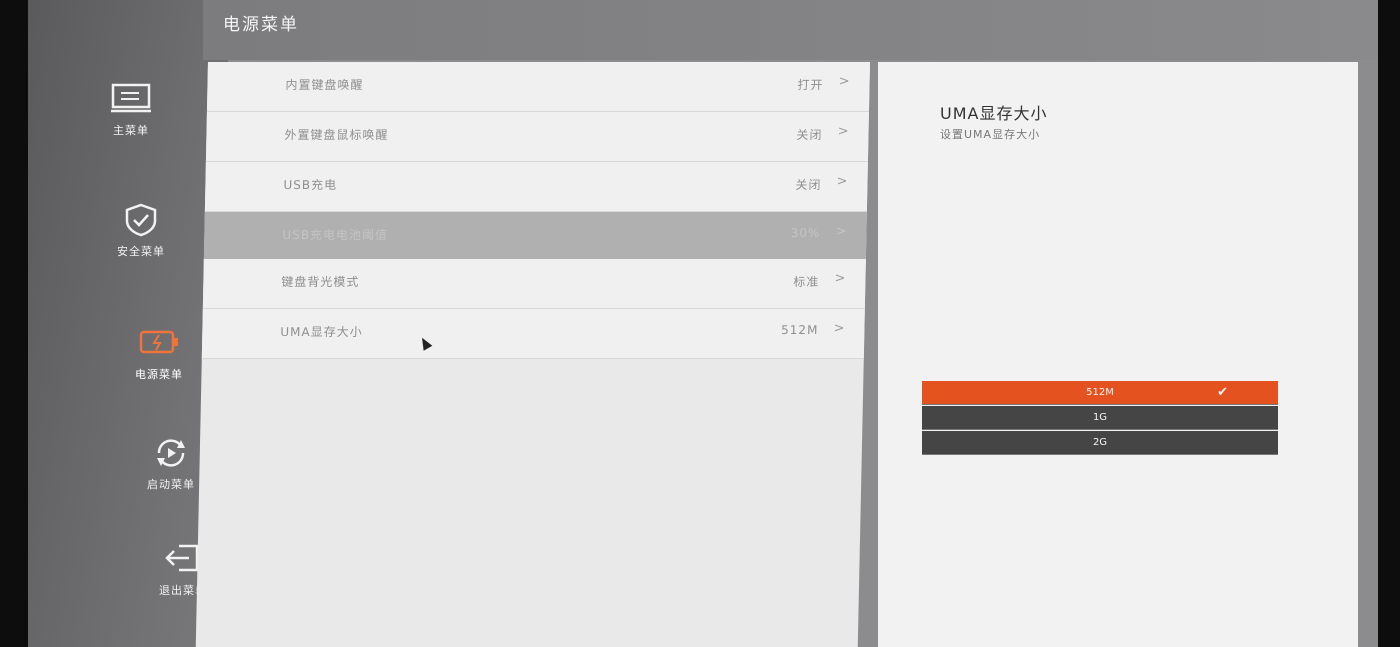  Describe the element at coordinates (805, 233) in the screenshot. I see `setting-value: 30%` at that location.